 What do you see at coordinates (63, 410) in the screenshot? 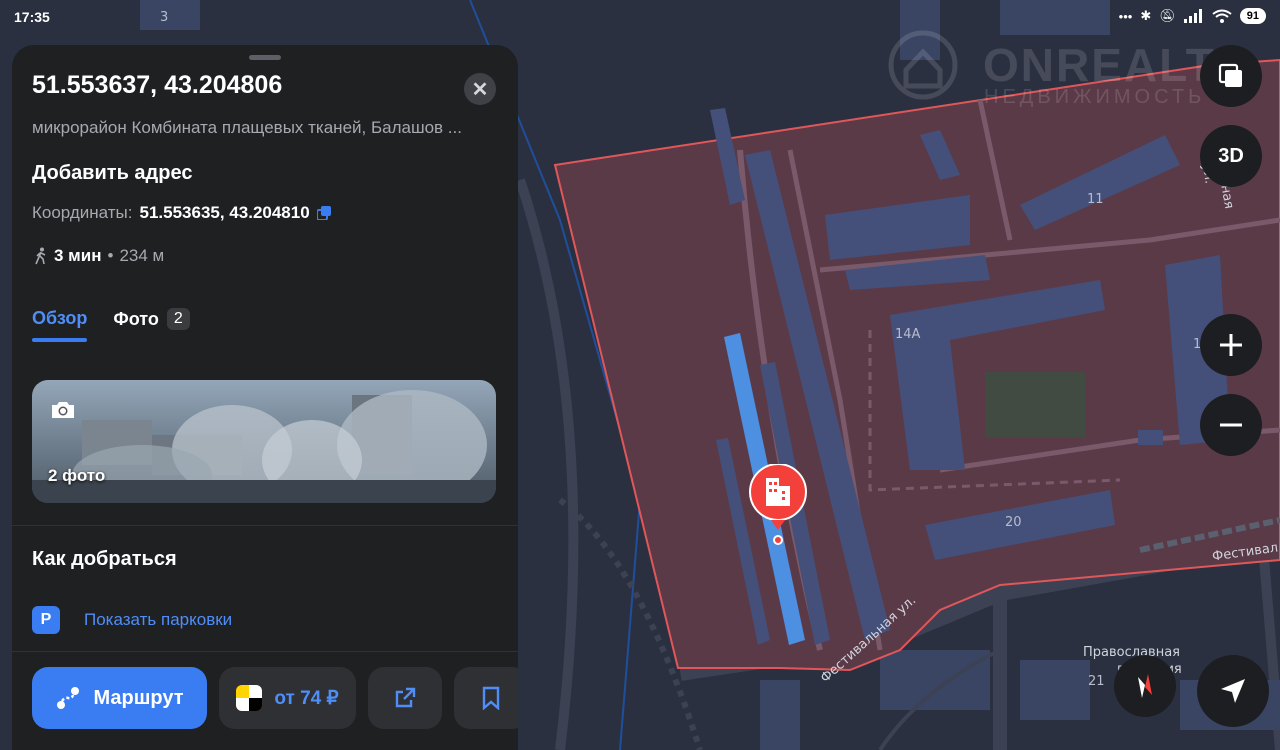
I see `camera-icon` at bounding box center [63, 410].